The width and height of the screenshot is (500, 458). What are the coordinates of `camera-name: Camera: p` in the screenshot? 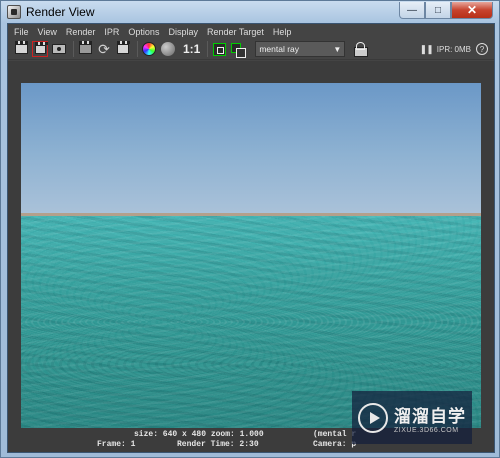 It's located at (335, 444).